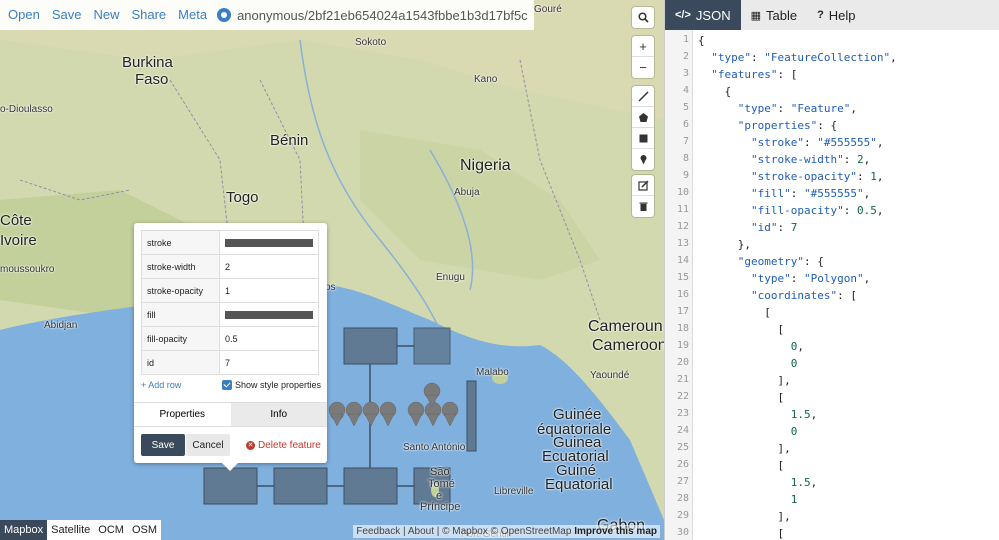 The width and height of the screenshot is (999, 540). I want to click on place-enugu: Enugu, so click(450, 277).